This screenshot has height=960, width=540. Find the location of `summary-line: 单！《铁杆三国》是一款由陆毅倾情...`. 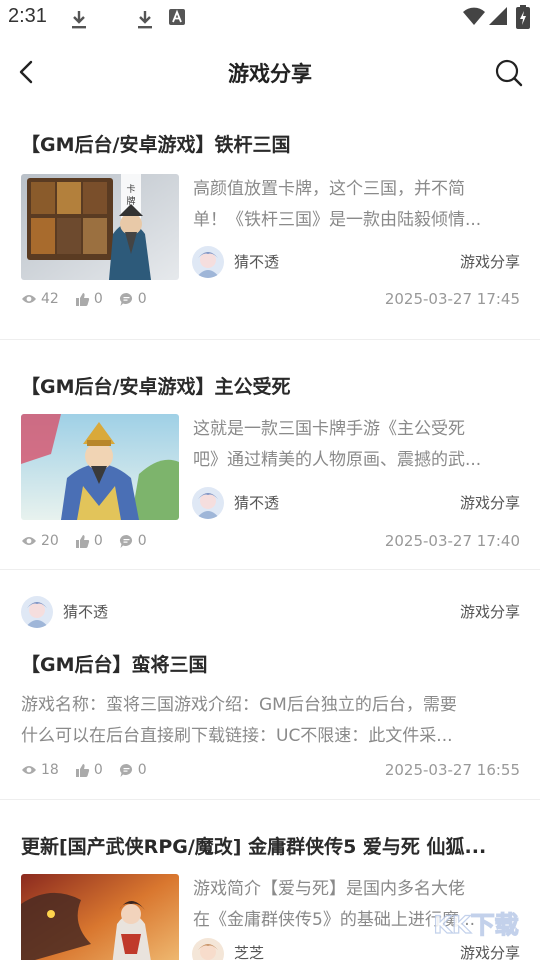

summary-line: 单！《铁杆三国》是一款由陆毅倾情... is located at coordinates (337, 220).